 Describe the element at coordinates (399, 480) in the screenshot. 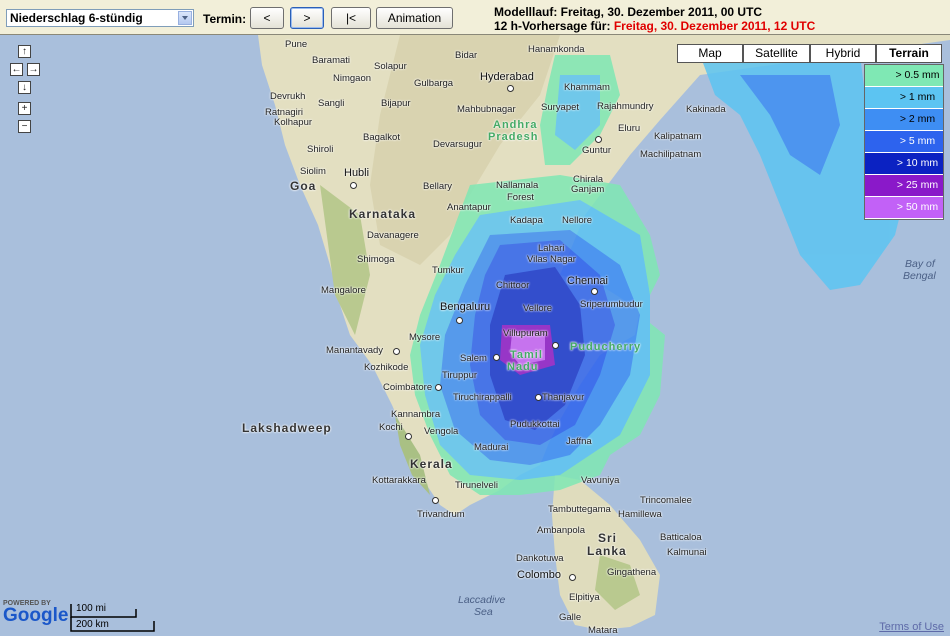

I see `place-label: Kottarakkara` at that location.